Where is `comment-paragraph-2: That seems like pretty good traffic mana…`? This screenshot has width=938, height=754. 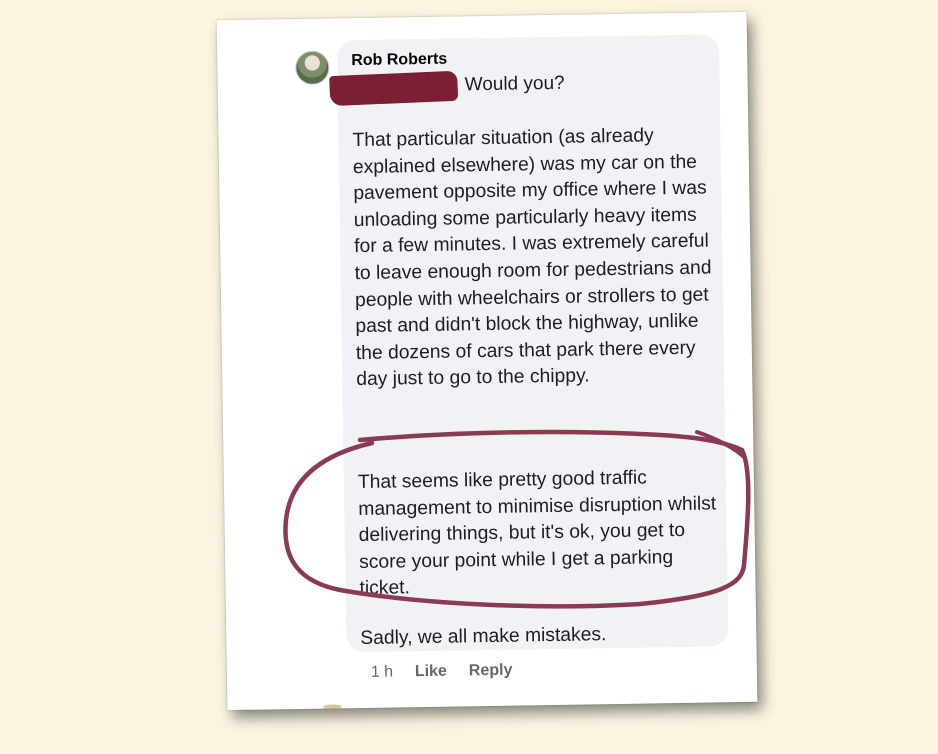 comment-paragraph-2: That seems like pretty good traffic mana… is located at coordinates (537, 533).